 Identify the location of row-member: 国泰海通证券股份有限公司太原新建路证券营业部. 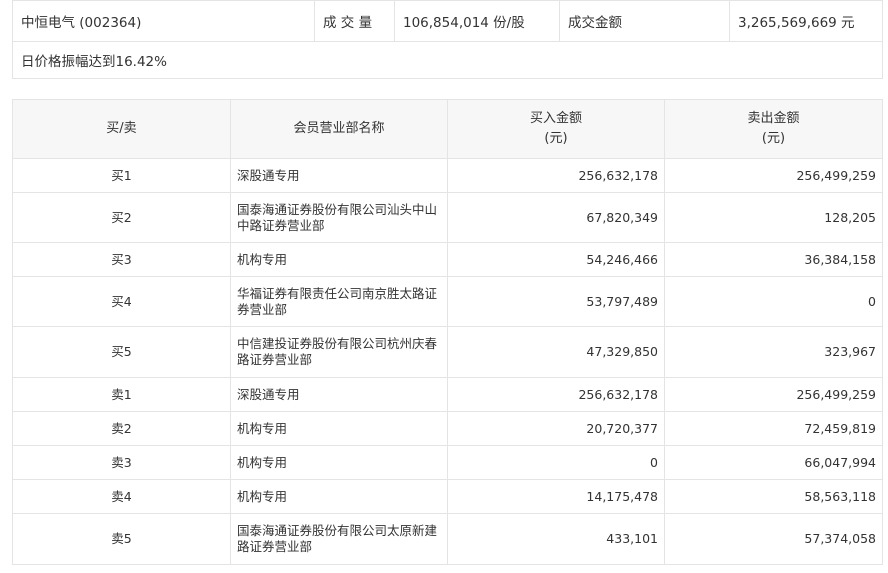
(339, 539).